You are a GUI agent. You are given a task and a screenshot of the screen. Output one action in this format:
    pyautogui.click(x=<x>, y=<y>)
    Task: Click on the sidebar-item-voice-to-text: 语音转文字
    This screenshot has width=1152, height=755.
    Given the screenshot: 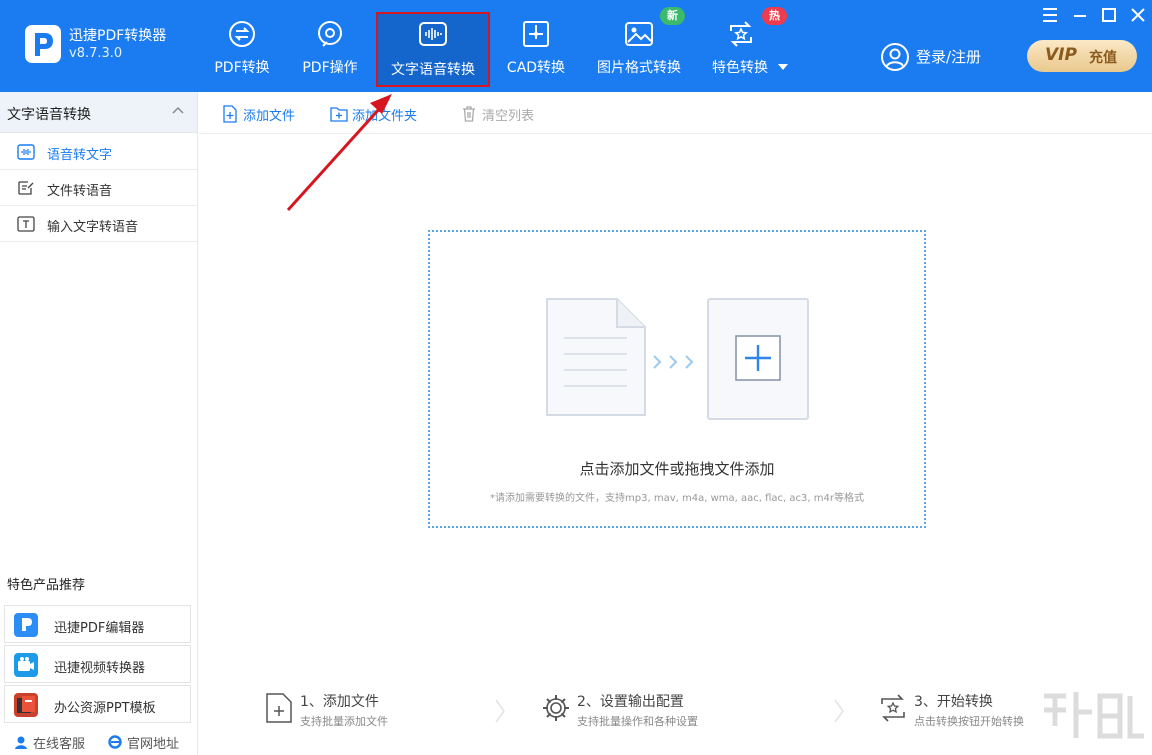 What is the action you would take?
    pyautogui.click(x=98, y=152)
    